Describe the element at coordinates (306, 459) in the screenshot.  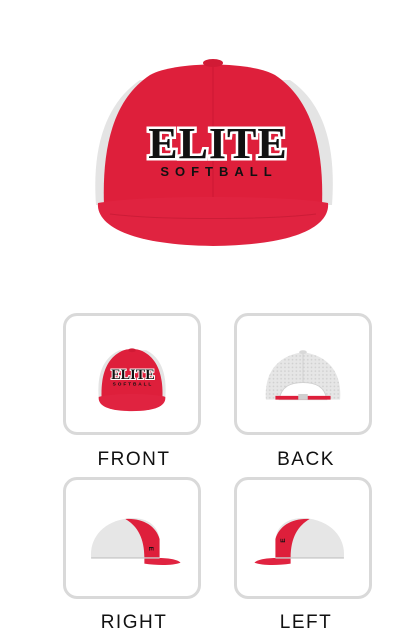
I see `view-label-back: BACK` at that location.